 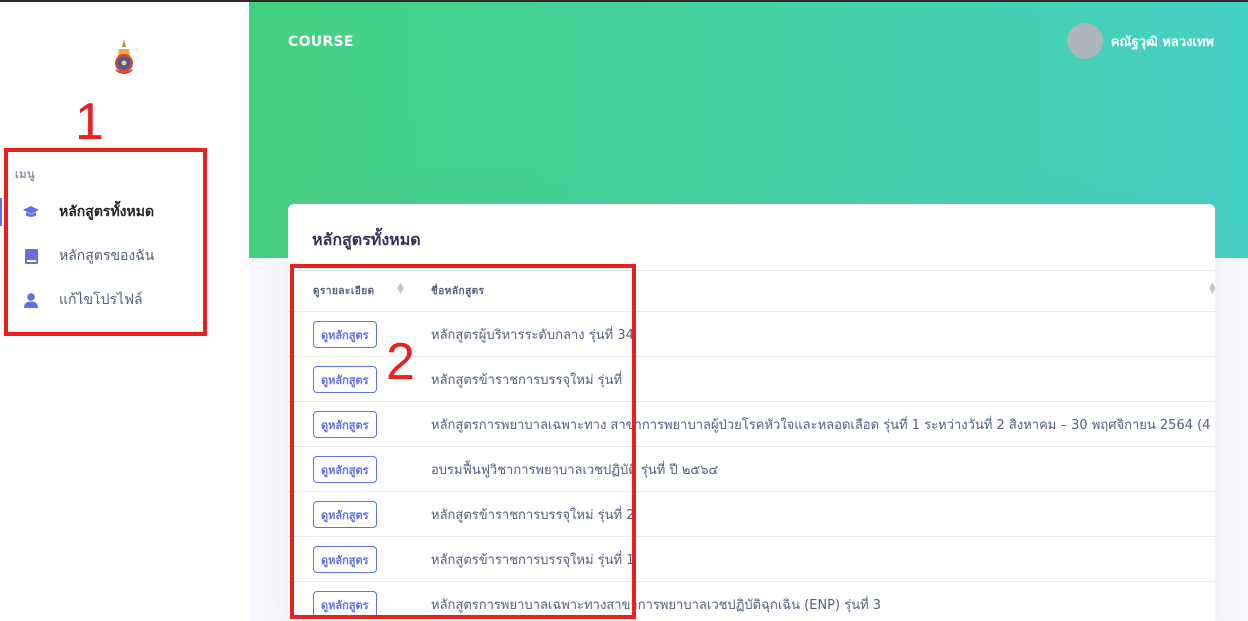 I want to click on sort-icon: ▲ ▼, so click(x=1212, y=289).